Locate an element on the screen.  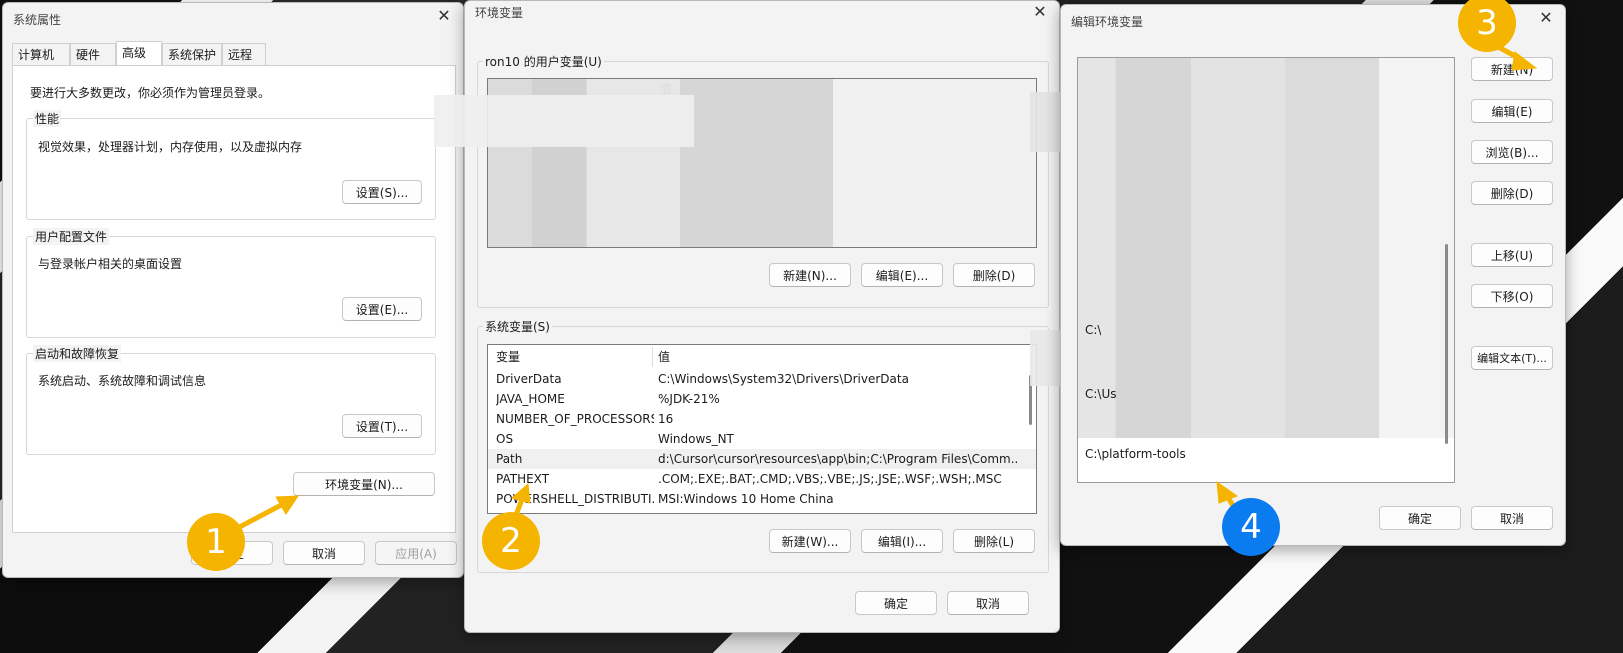
step-marker-1: 1 is located at coordinates (216, 542).